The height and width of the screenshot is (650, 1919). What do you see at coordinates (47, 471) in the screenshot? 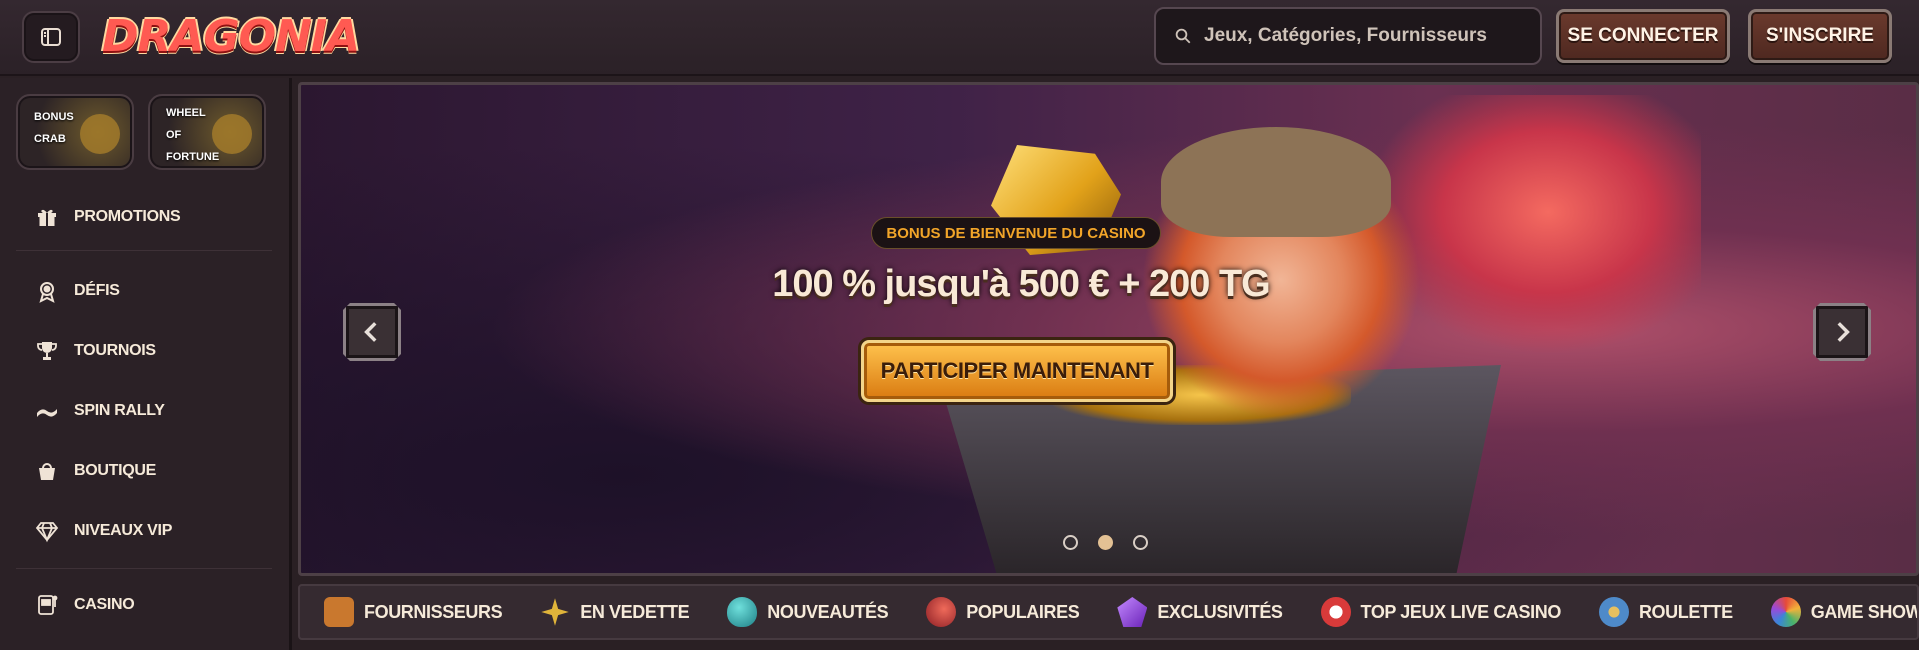
I see `shopping-bag-icon` at bounding box center [47, 471].